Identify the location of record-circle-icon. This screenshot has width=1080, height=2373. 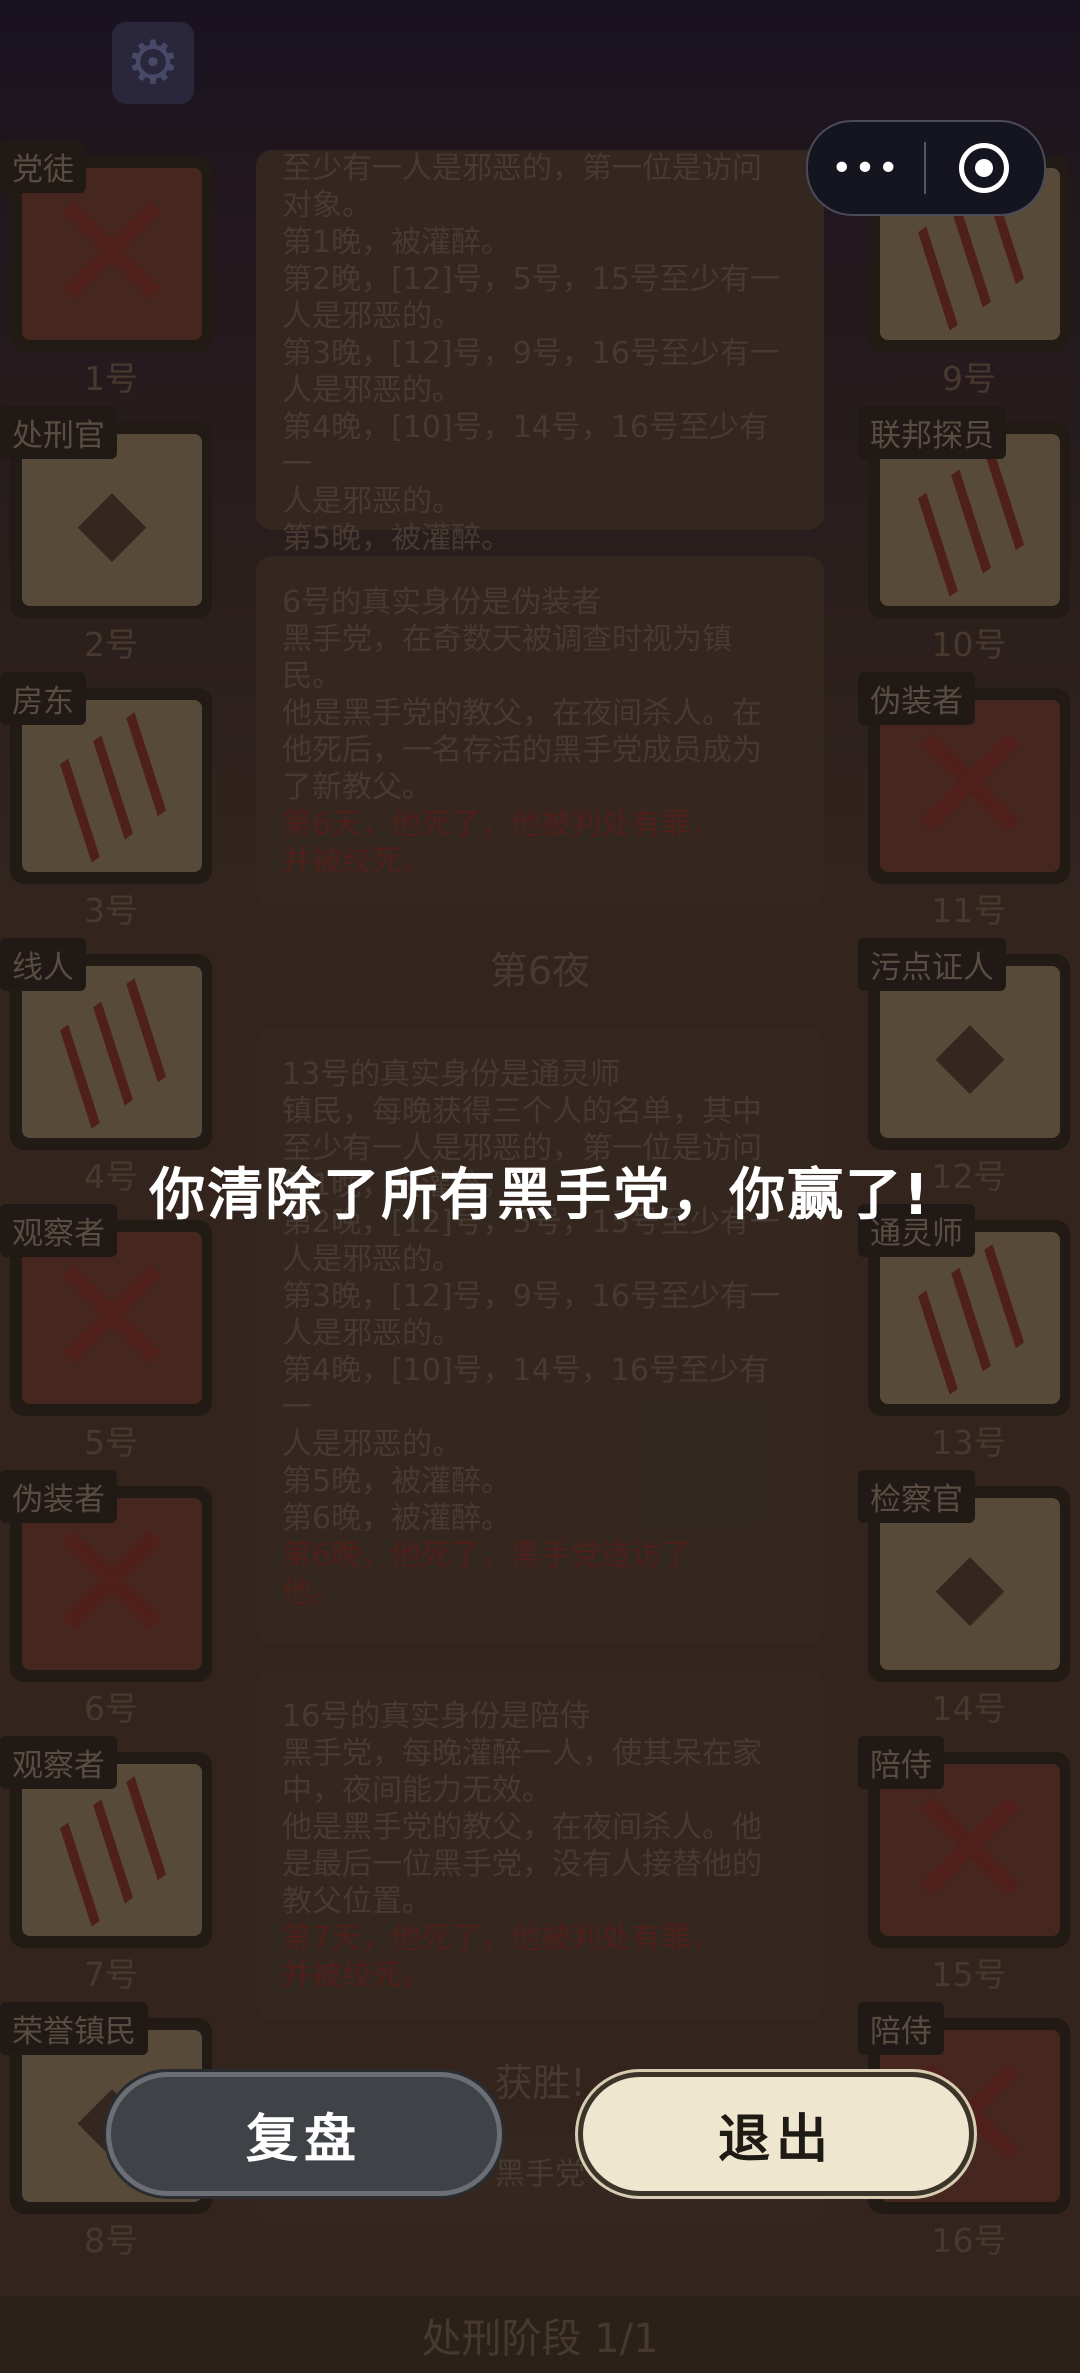
(984, 168).